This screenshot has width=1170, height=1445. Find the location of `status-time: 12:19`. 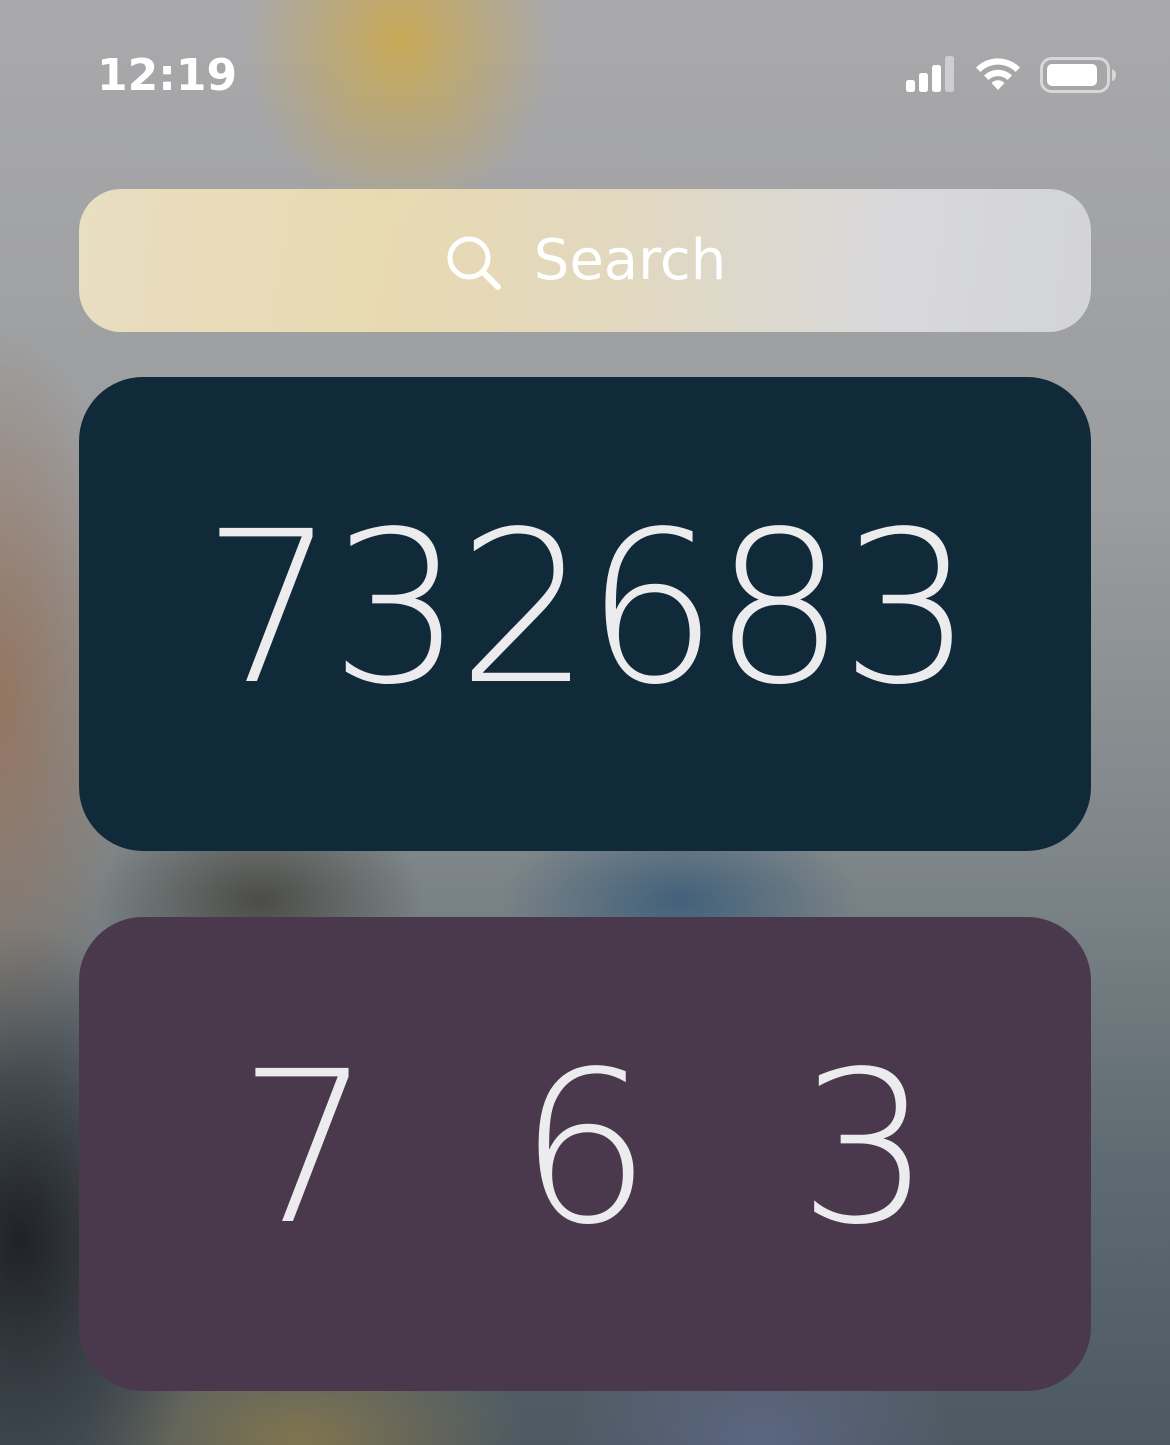

status-time: 12:19 is located at coordinates (167, 75).